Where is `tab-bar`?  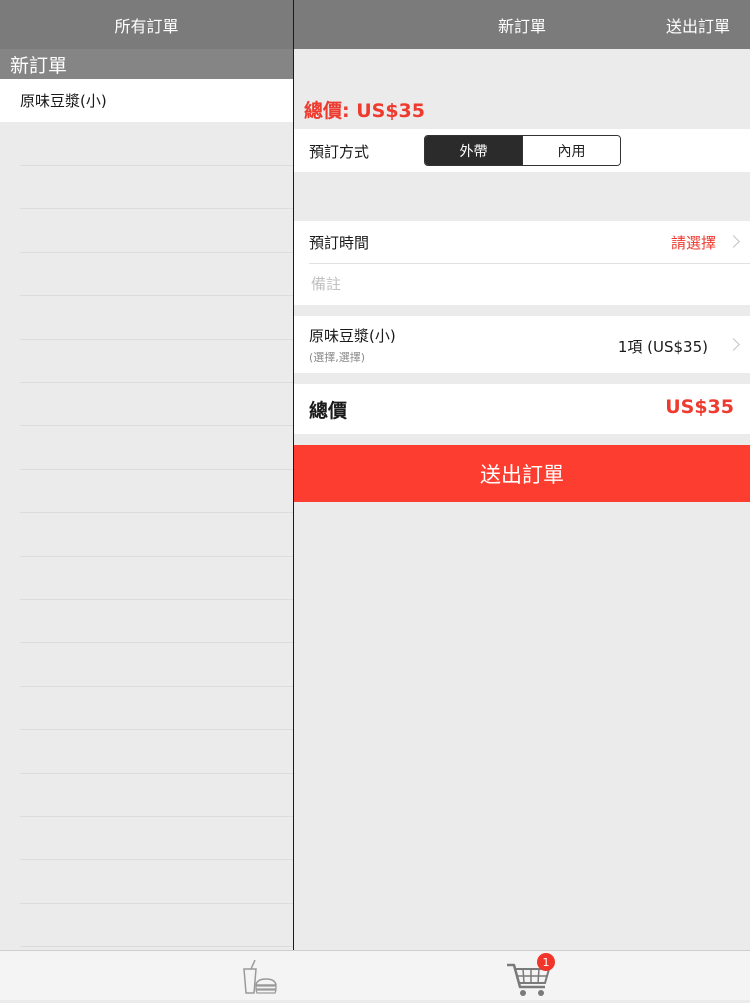 tab-bar is located at coordinates (375, 975).